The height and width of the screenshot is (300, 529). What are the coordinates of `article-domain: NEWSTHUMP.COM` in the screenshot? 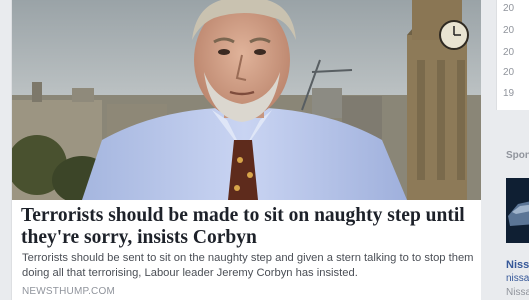 It's located at (68, 291).